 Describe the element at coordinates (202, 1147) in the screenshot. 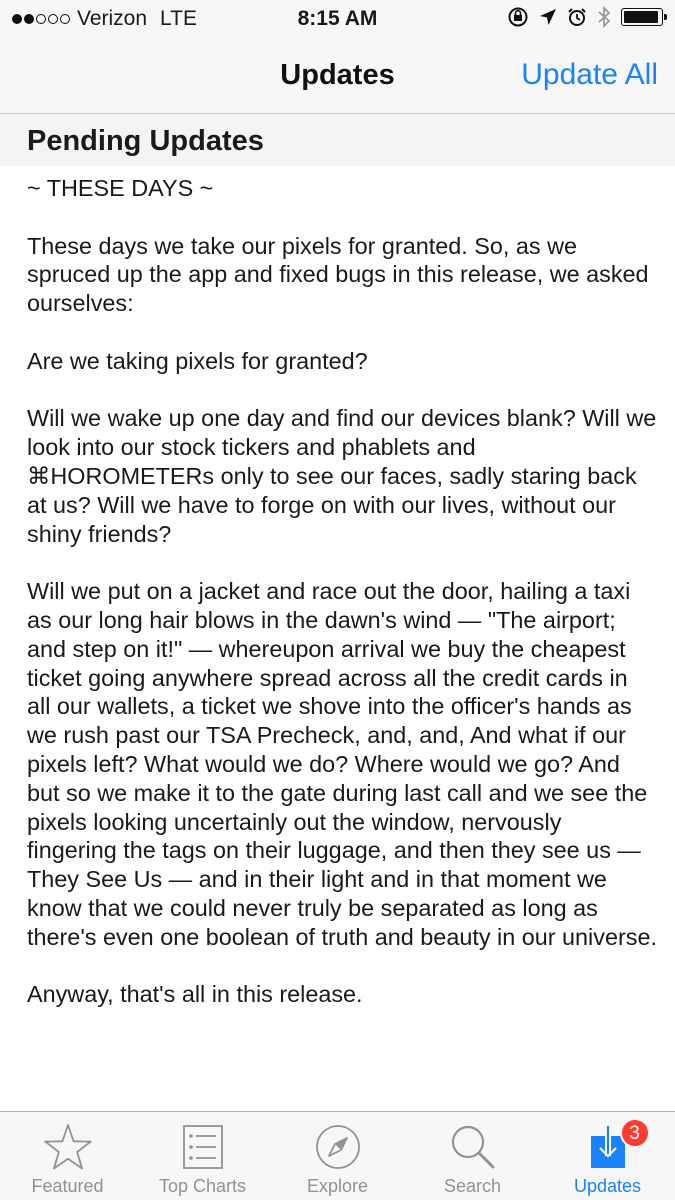

I see `list-icon` at that location.